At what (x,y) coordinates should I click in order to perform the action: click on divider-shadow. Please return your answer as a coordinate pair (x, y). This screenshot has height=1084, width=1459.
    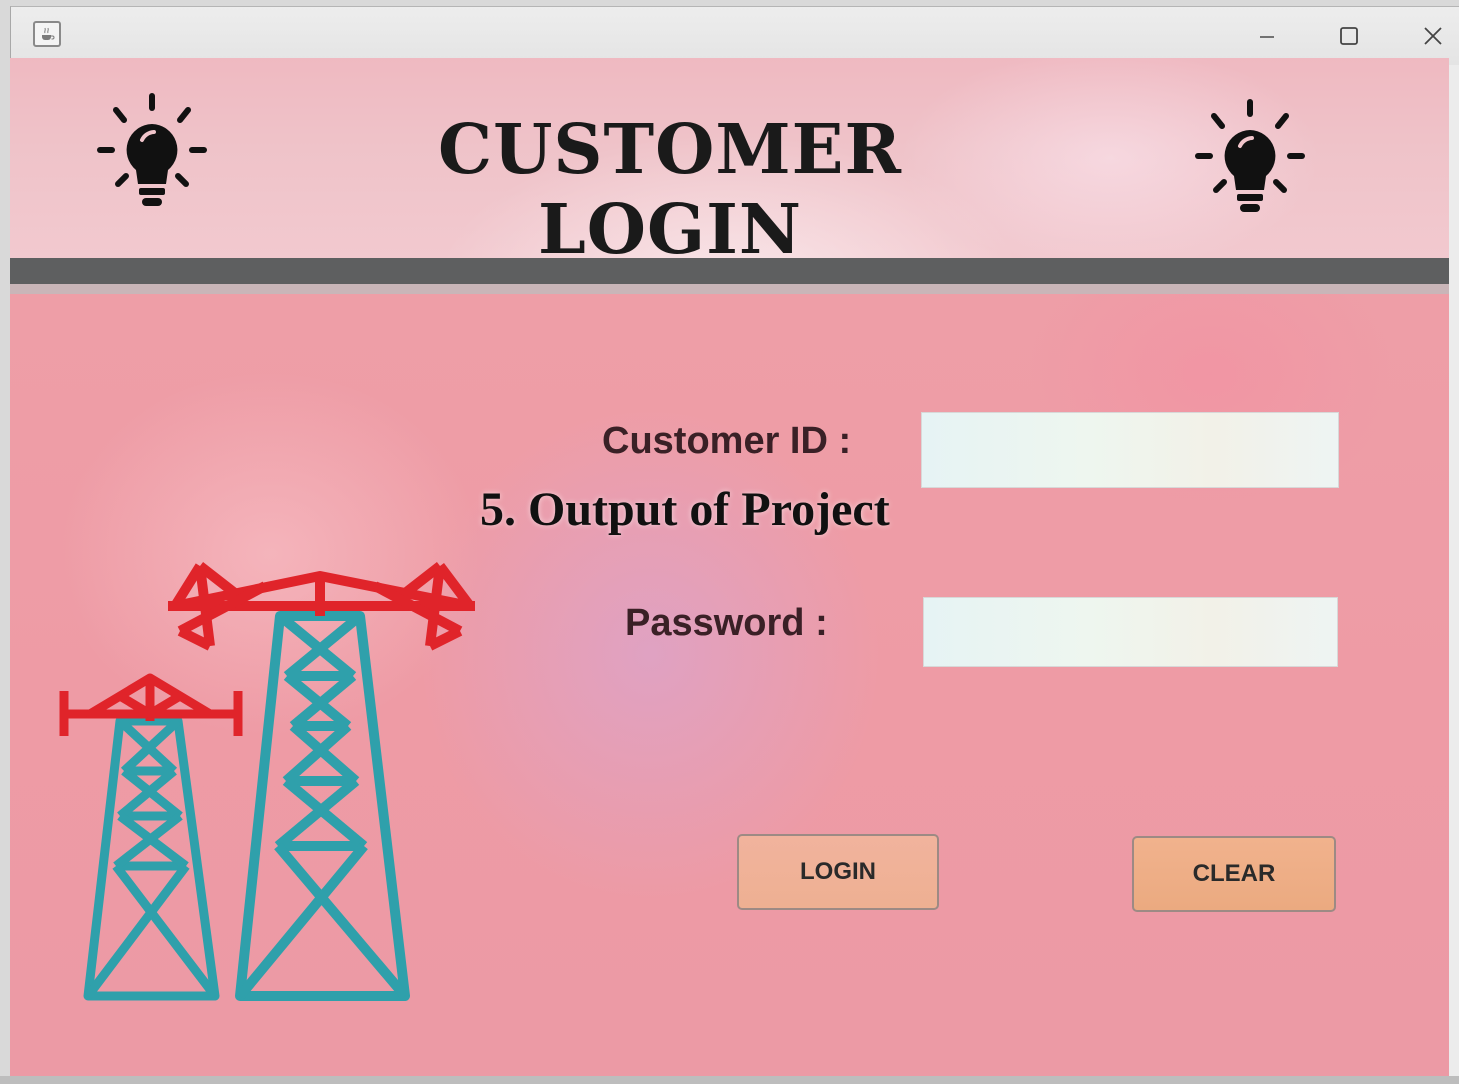
    Looking at the image, I should click on (729, 289).